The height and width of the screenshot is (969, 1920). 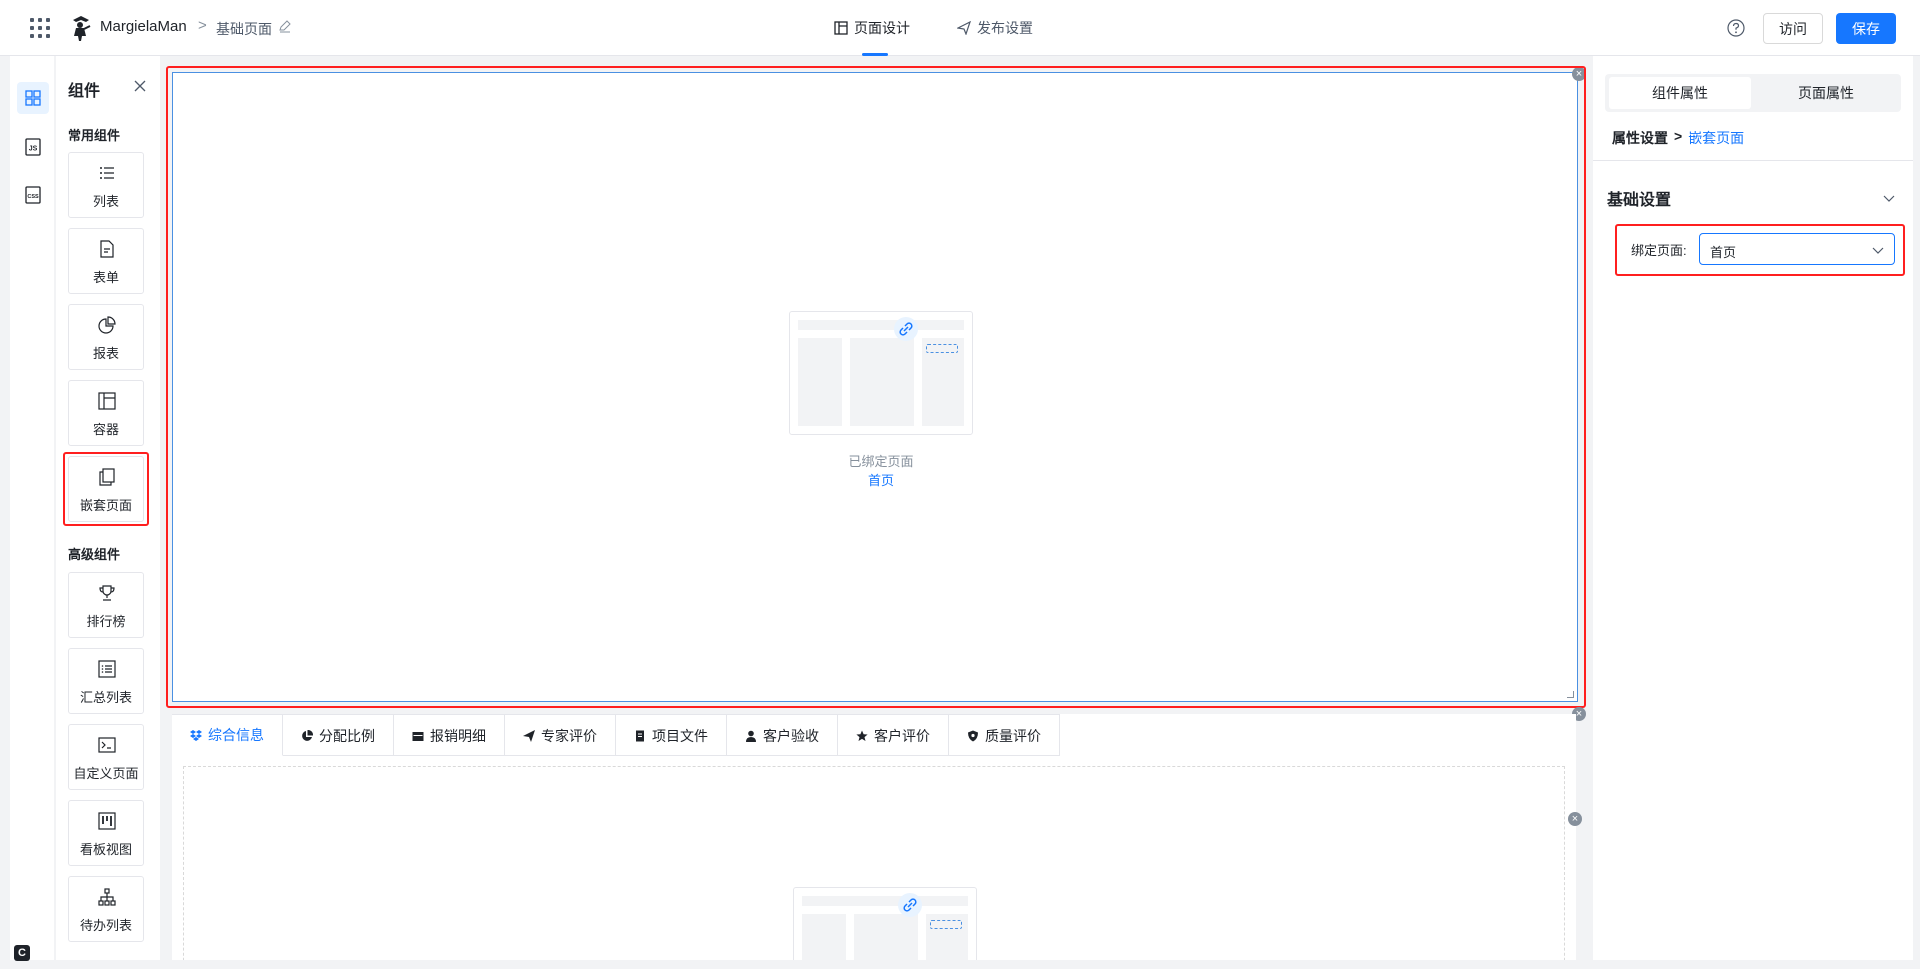 What do you see at coordinates (862, 735) in the screenshot?
I see `star-icon` at bounding box center [862, 735].